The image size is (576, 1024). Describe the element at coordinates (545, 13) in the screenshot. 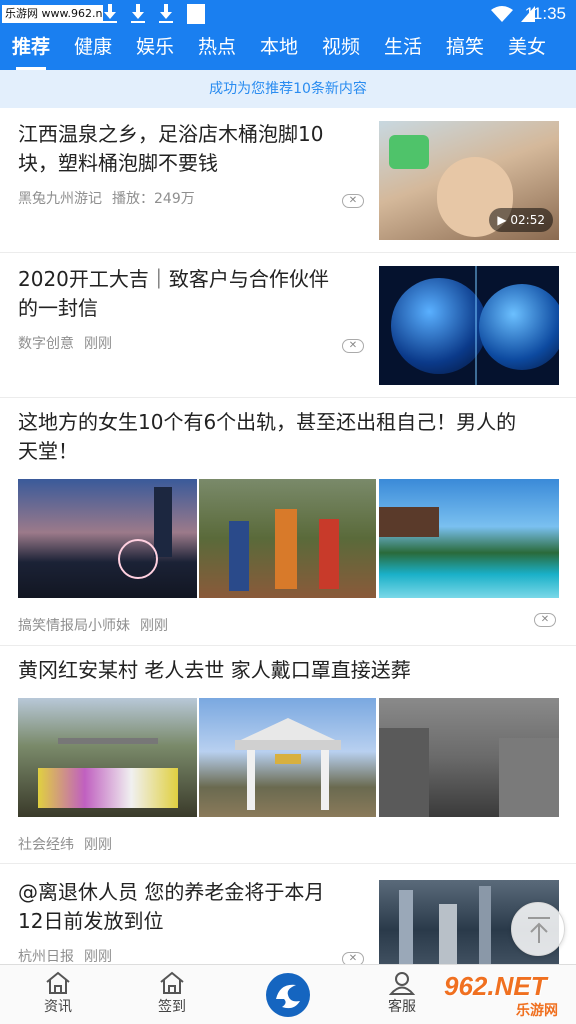

I see `clock: 11:35` at that location.